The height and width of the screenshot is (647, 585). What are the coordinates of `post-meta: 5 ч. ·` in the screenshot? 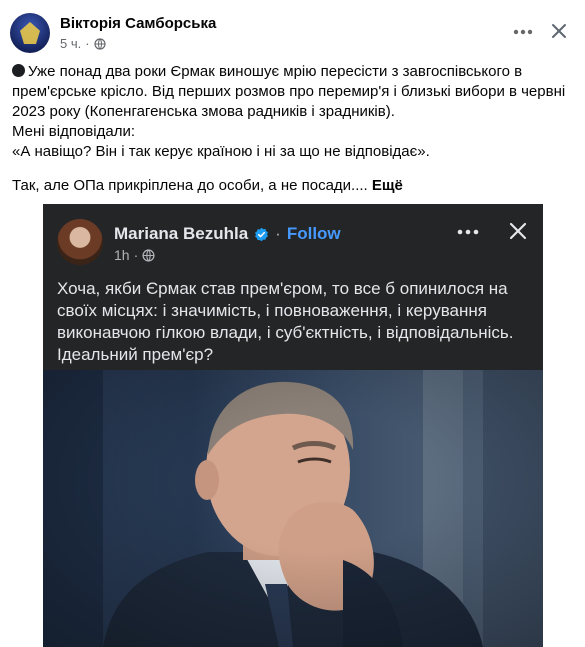 It's located at (83, 43).